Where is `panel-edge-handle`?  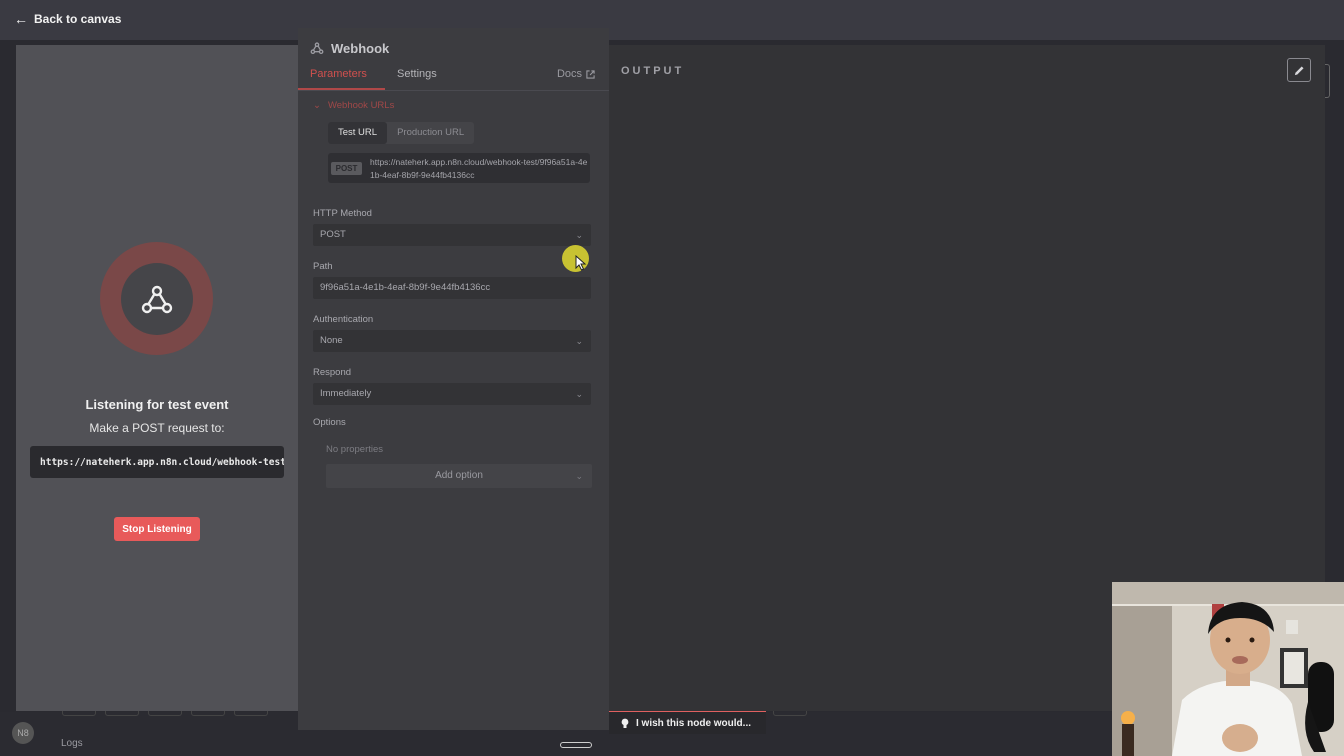 panel-edge-handle is located at coordinates (1327, 81).